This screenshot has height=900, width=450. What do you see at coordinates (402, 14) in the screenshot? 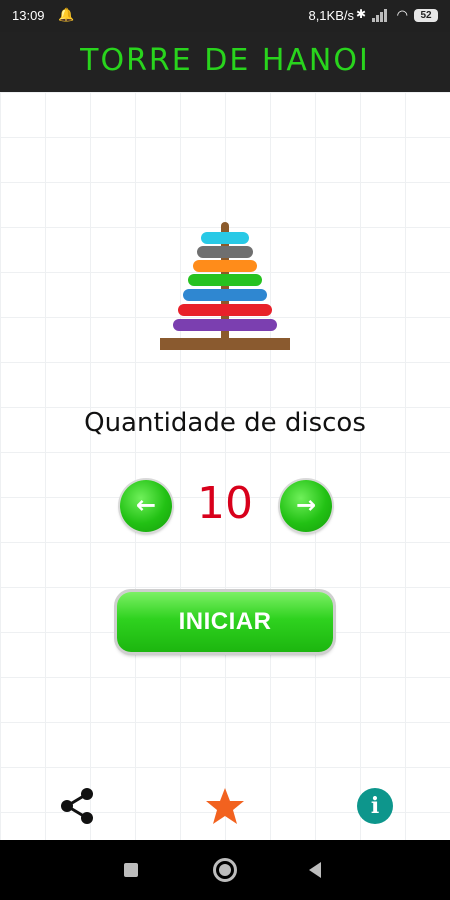
I see `wifi-icon: ◠` at bounding box center [402, 14].